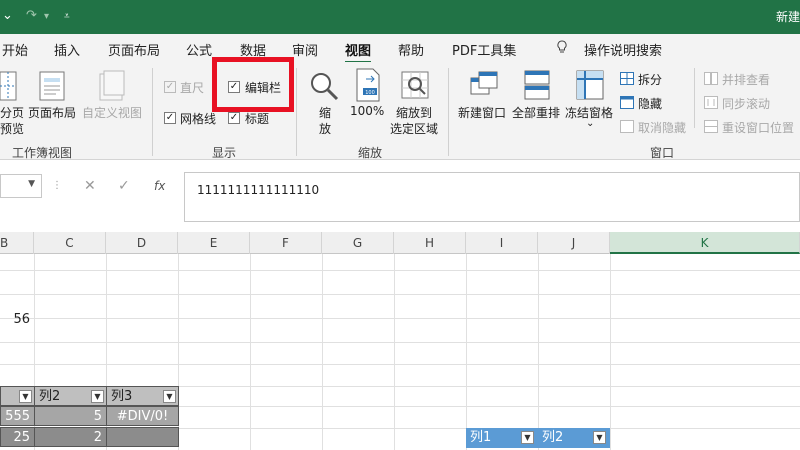 The width and height of the screenshot is (800, 450). Describe the element at coordinates (662, 153) in the screenshot. I see `window-group-label: 窗口` at that location.